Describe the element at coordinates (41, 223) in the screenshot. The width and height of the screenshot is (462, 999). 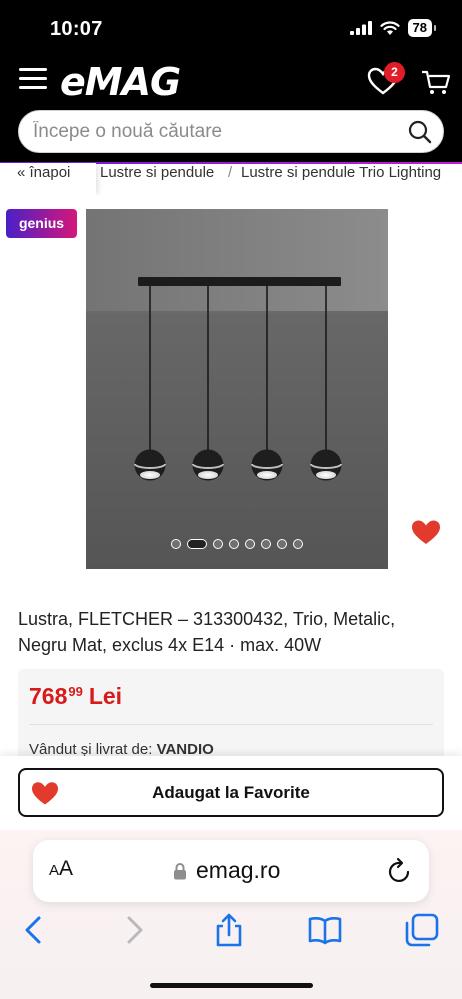
I see `genius-badge: genius` at that location.